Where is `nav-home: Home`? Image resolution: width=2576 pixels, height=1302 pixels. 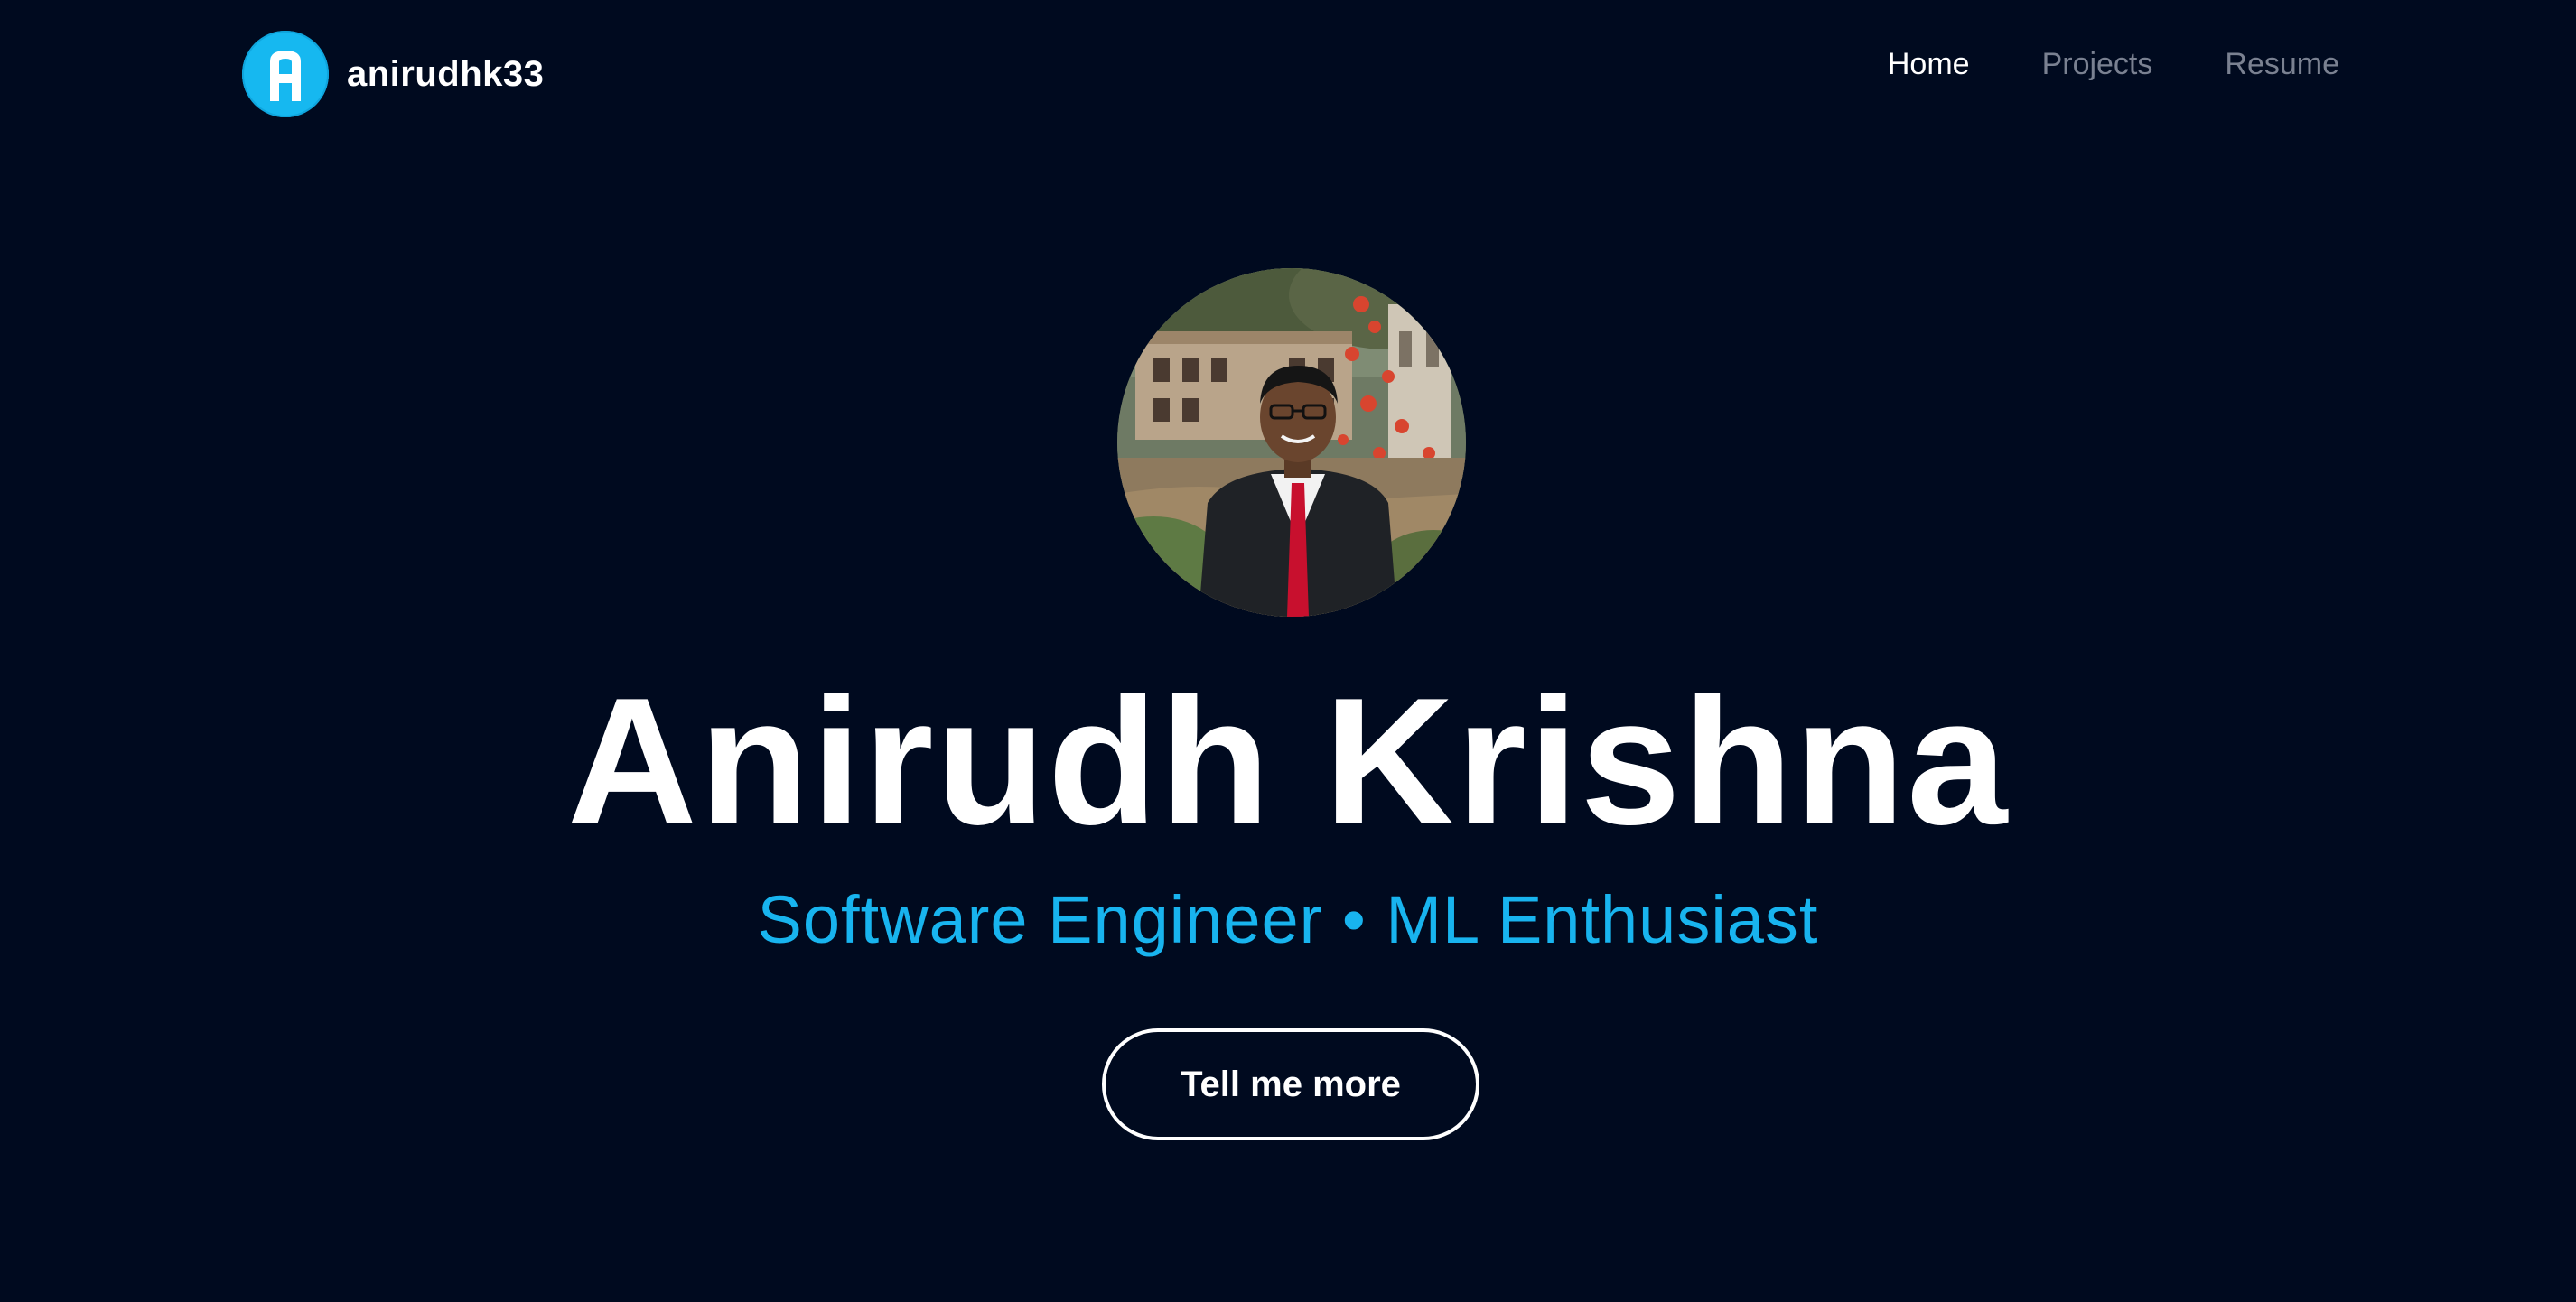 nav-home: Home is located at coordinates (1929, 64).